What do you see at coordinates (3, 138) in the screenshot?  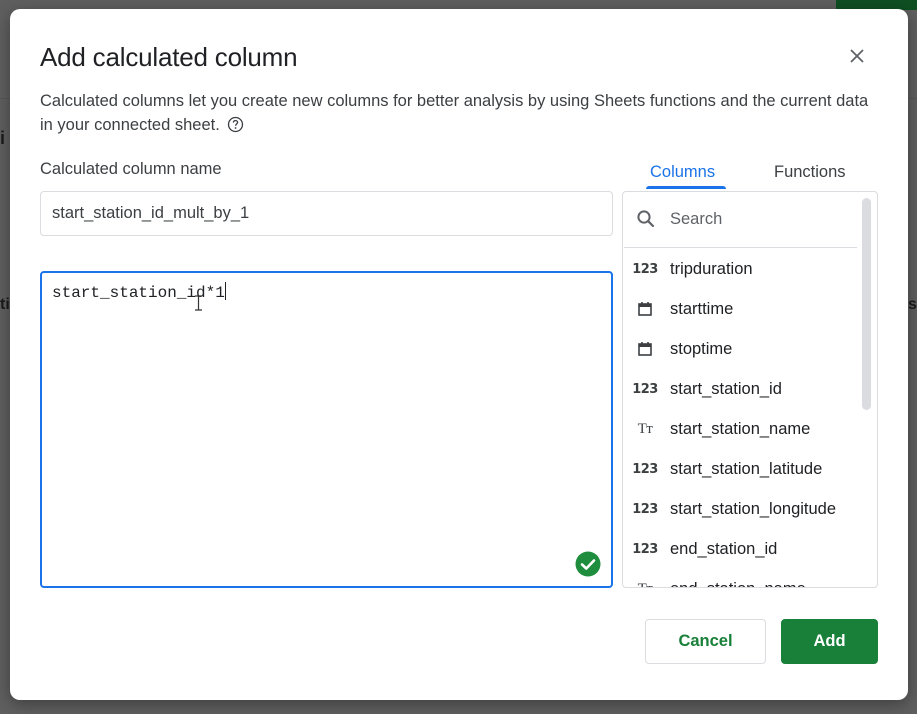 I see `bg-text-fragment: i` at bounding box center [3, 138].